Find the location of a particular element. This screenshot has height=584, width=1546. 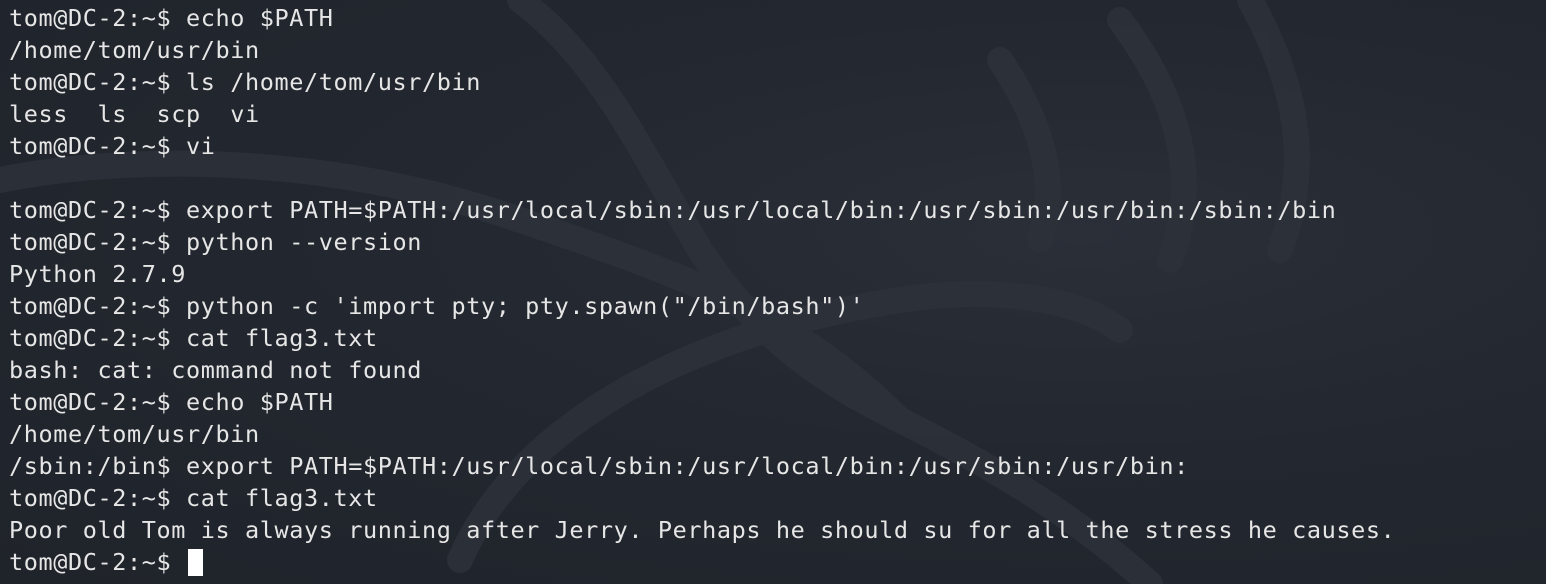

terminal-line: tom@DC-2:~$ ls /home/tom/usr/bin is located at coordinates (245, 82).